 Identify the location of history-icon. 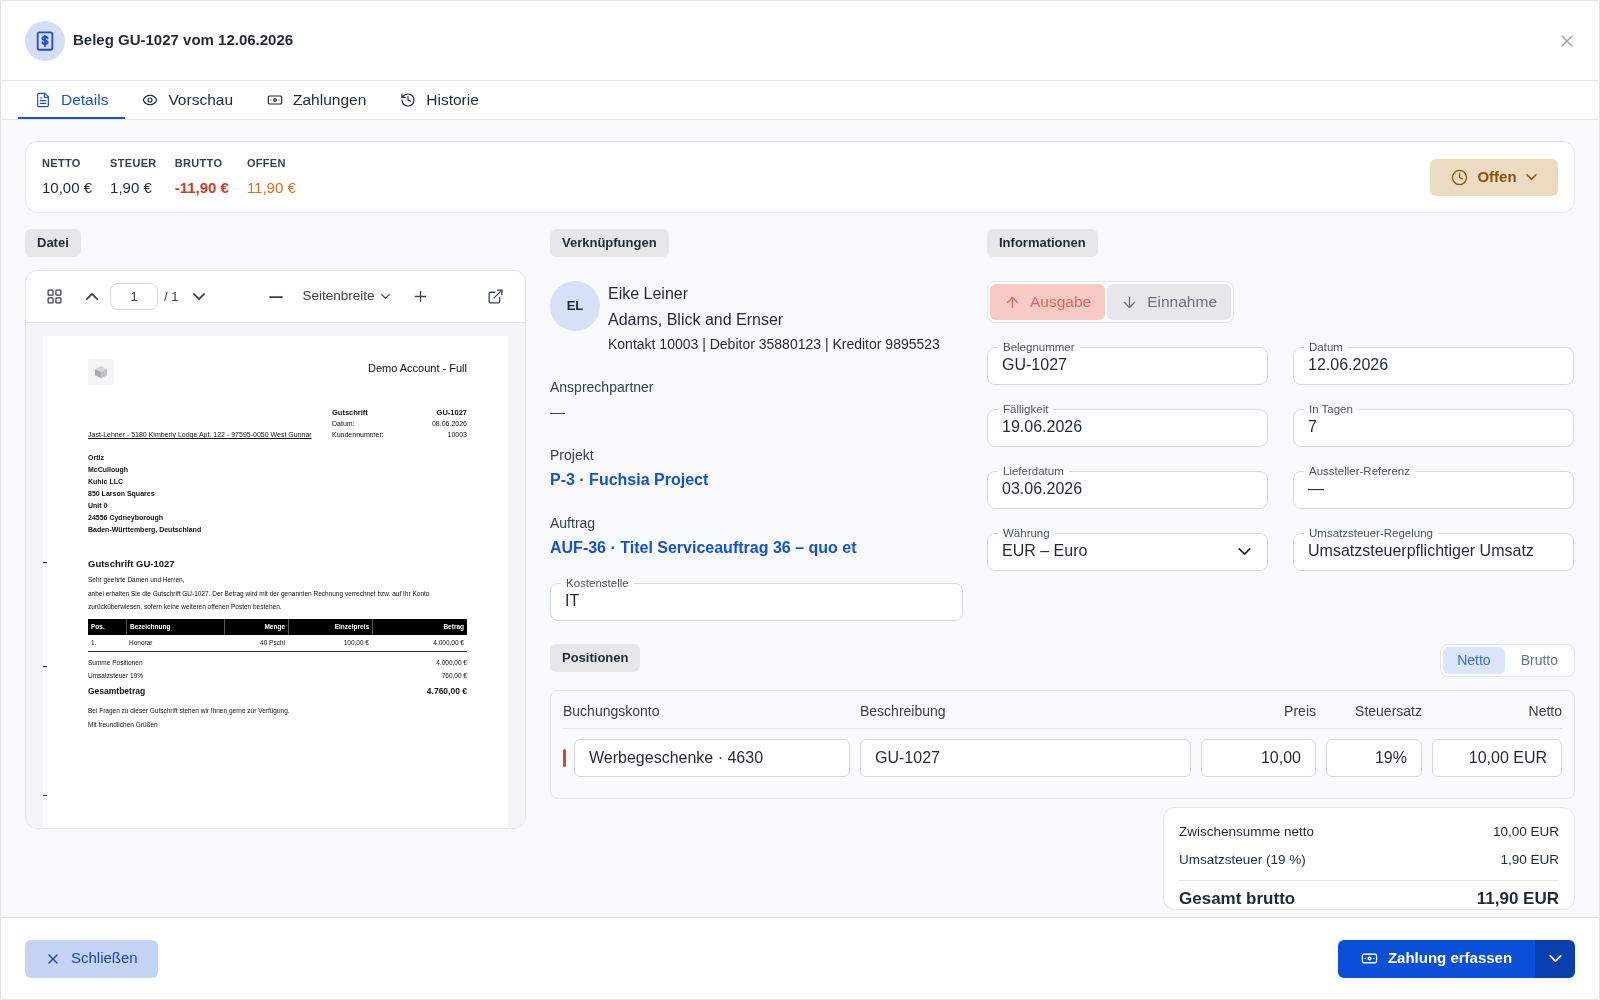
(408, 100).